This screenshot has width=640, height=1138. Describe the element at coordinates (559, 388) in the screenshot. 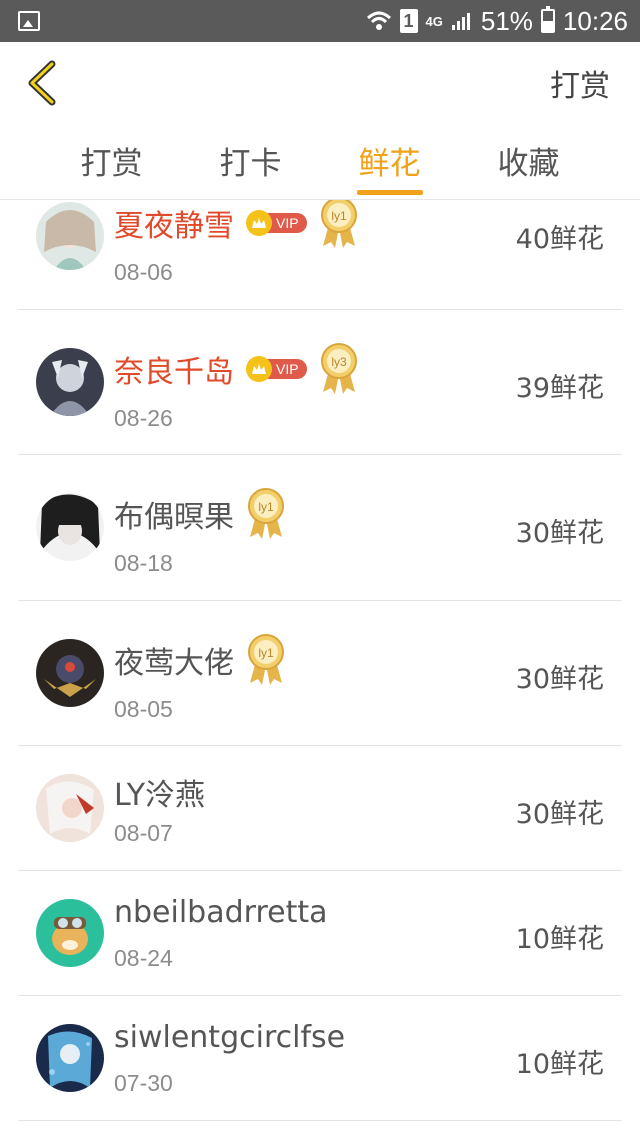

I see `flower-count: 39鲜花` at that location.